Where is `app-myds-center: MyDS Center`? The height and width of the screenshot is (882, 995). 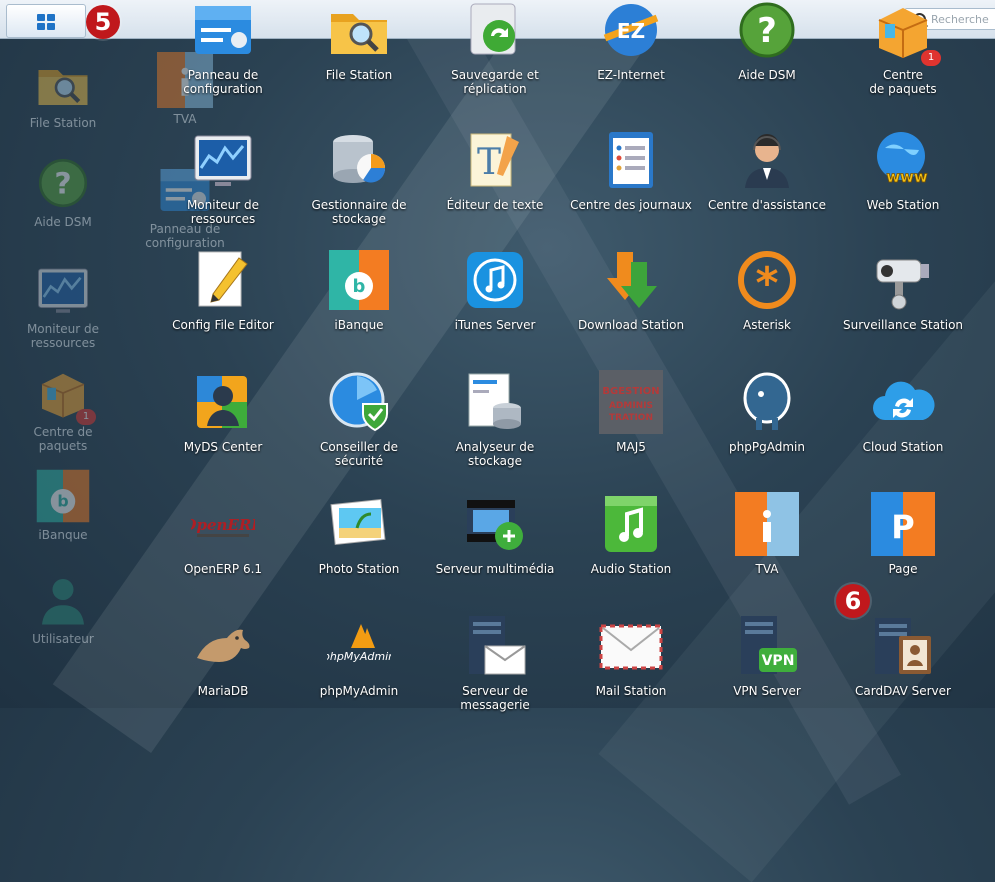 app-myds-center: MyDS Center is located at coordinates (223, 412).